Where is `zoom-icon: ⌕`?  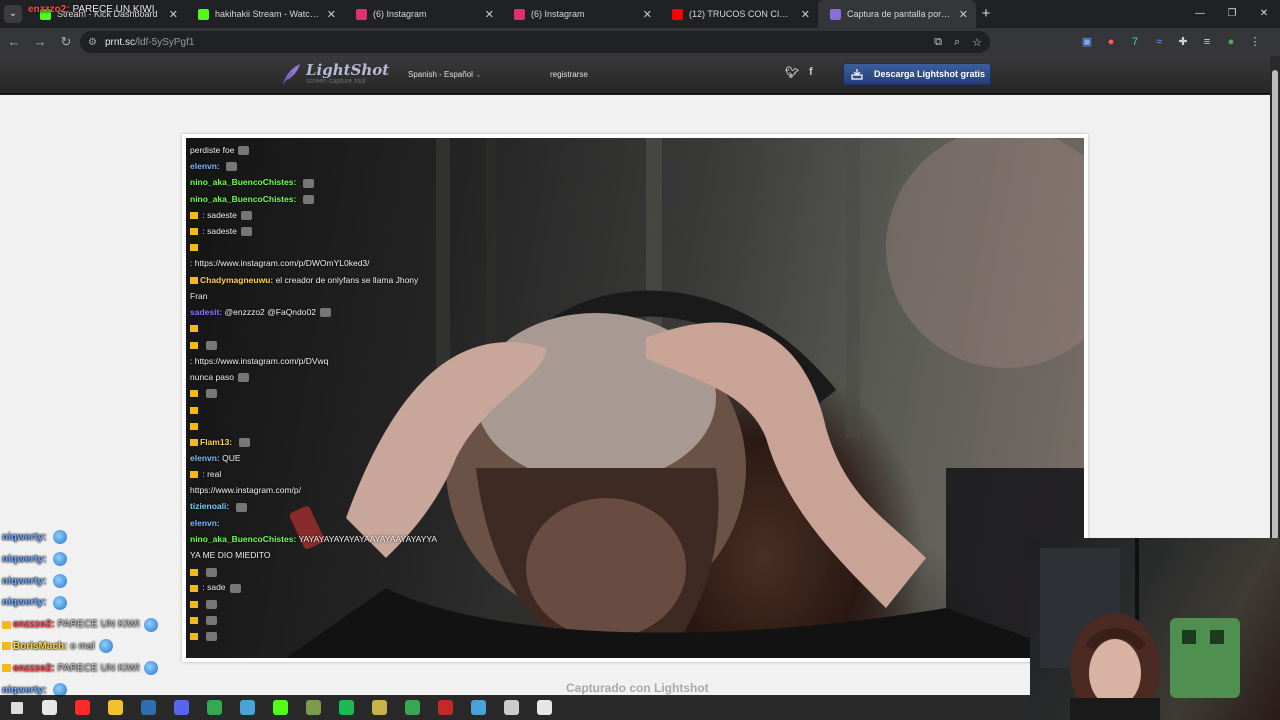 zoom-icon: ⌕ is located at coordinates (957, 42).